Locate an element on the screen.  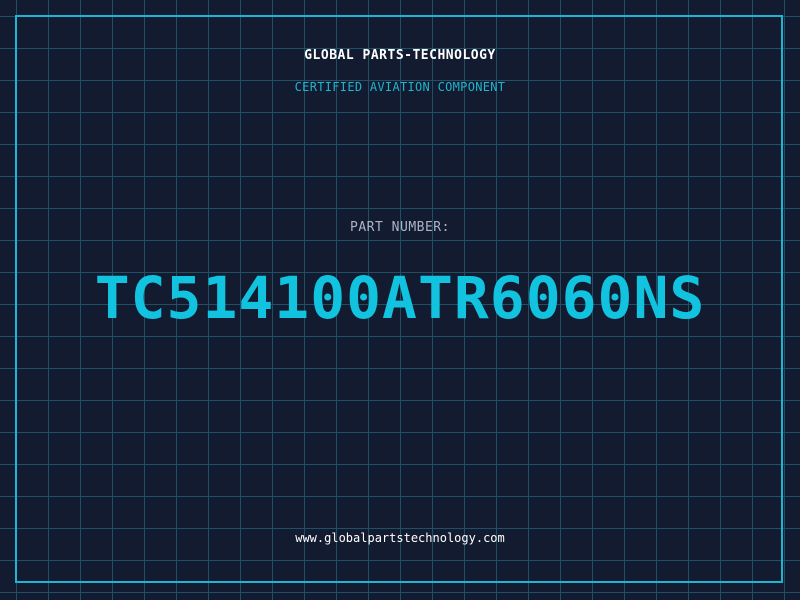
certification-tagline: CERTIFIED AVIATION COMPONENT is located at coordinates (400, 87).